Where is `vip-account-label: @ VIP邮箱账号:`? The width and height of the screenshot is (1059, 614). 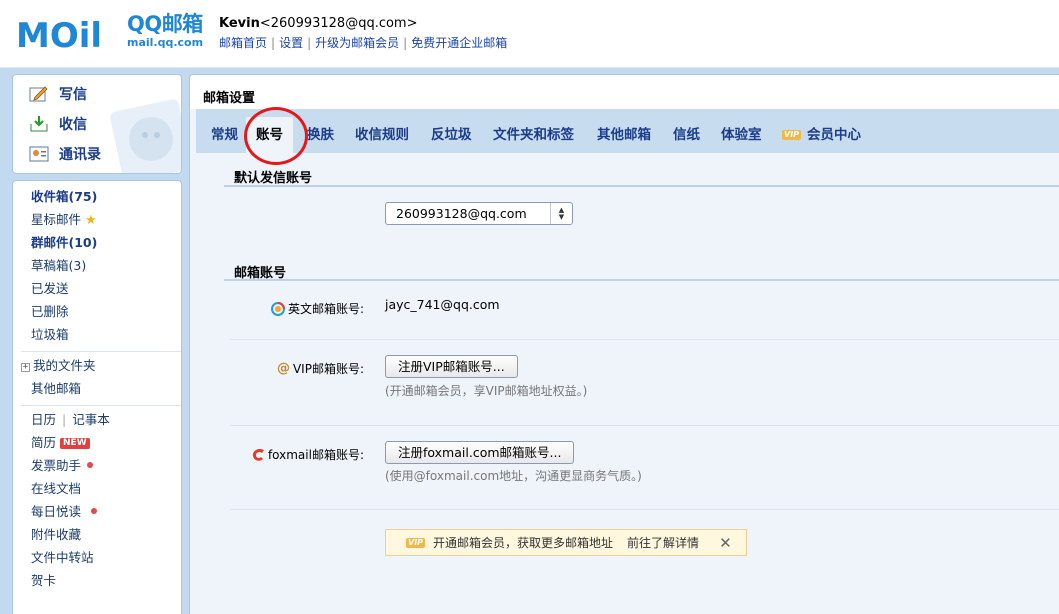
vip-account-label: @ VIP邮箱账号: is located at coordinates (320, 368).